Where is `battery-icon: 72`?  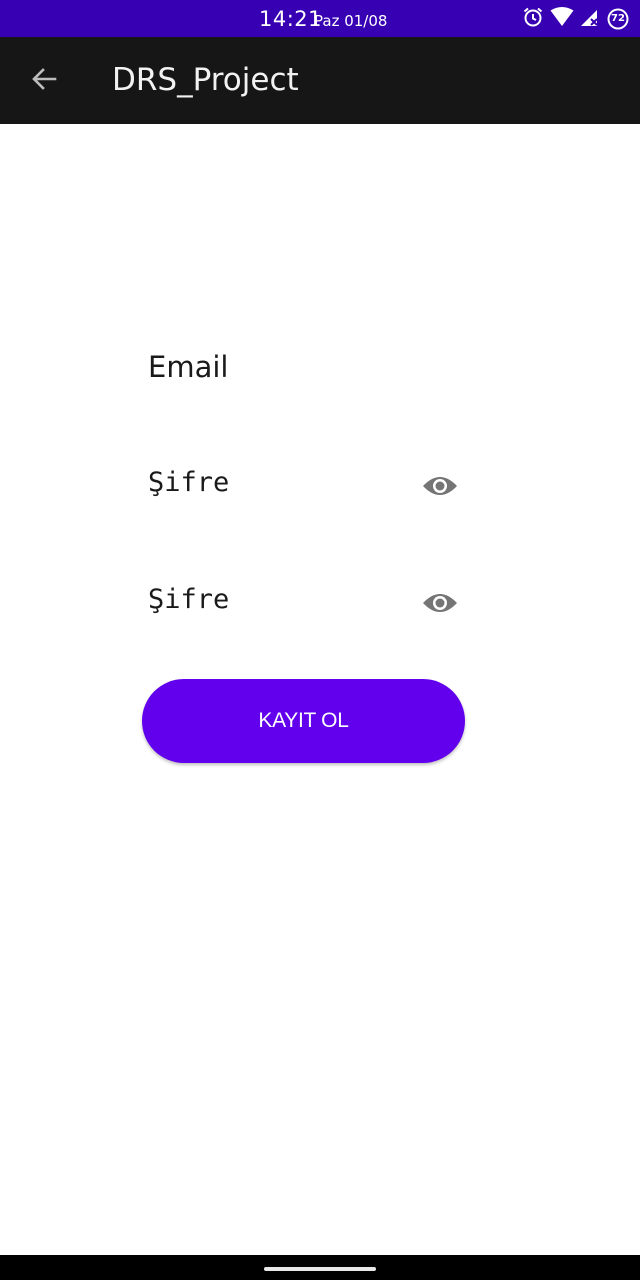
battery-icon: 72 is located at coordinates (618, 19).